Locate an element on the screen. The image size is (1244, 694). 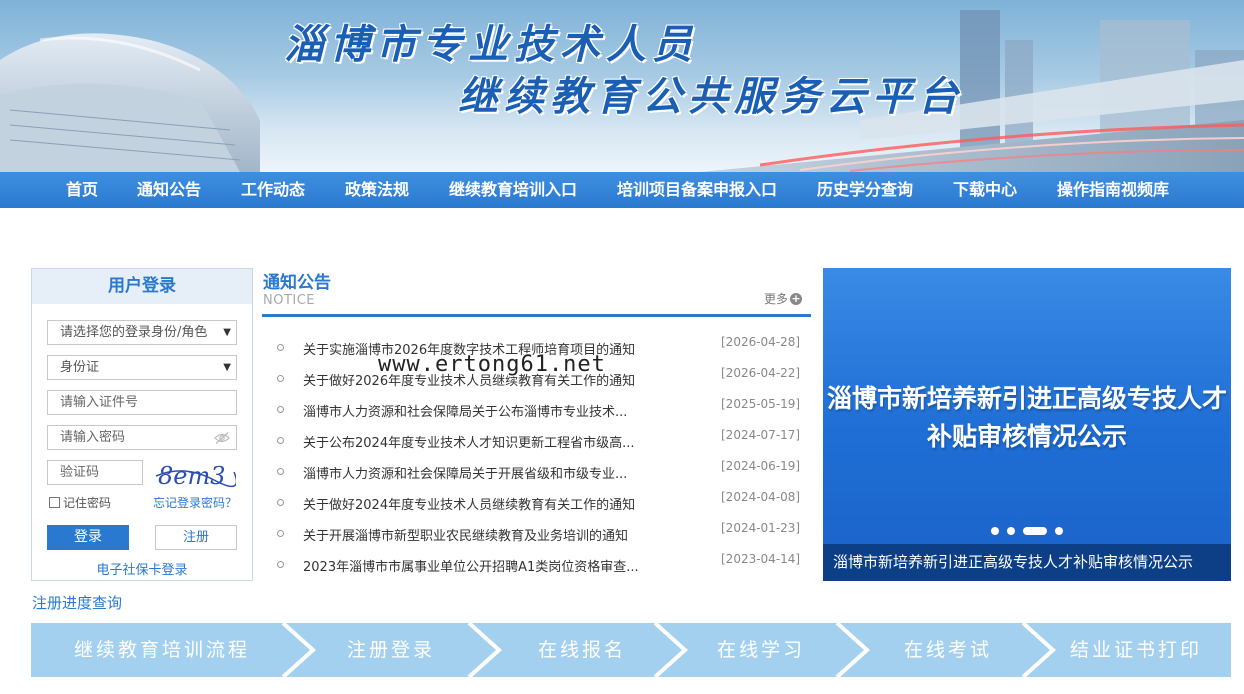
remember-password-label: 记住密码 is located at coordinates (87, 503).